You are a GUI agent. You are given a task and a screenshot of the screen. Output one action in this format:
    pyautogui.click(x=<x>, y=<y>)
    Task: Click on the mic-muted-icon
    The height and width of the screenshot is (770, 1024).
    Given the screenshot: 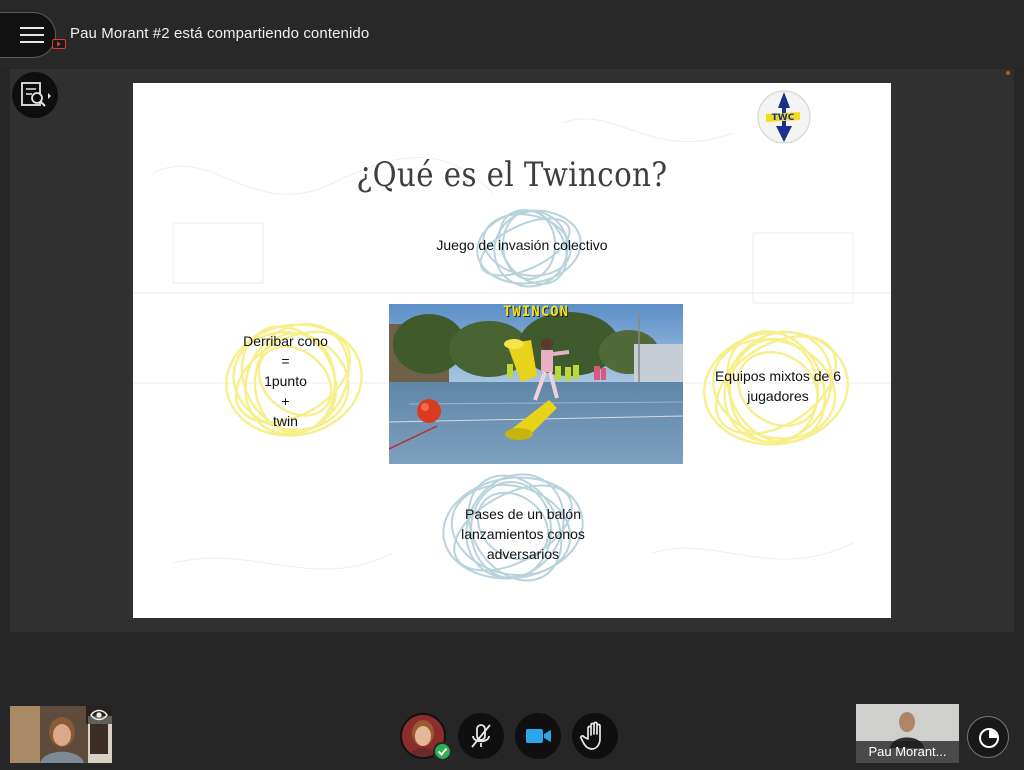 What is the action you would take?
    pyautogui.click(x=481, y=736)
    